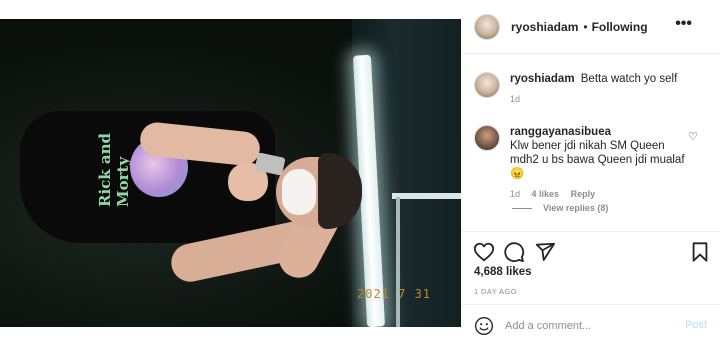 The height and width of the screenshot is (346, 720). Describe the element at coordinates (683, 24) in the screenshot. I see `more-horizontal-icon: •••` at that location.